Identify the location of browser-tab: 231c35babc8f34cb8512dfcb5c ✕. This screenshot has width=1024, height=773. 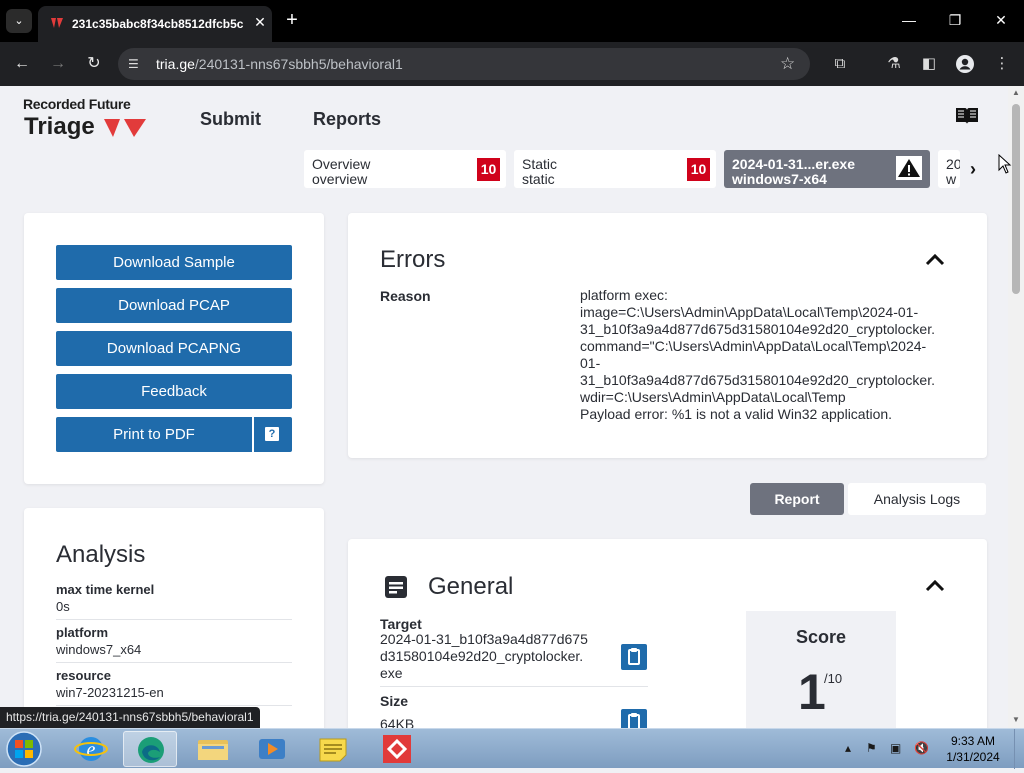
(155, 24).